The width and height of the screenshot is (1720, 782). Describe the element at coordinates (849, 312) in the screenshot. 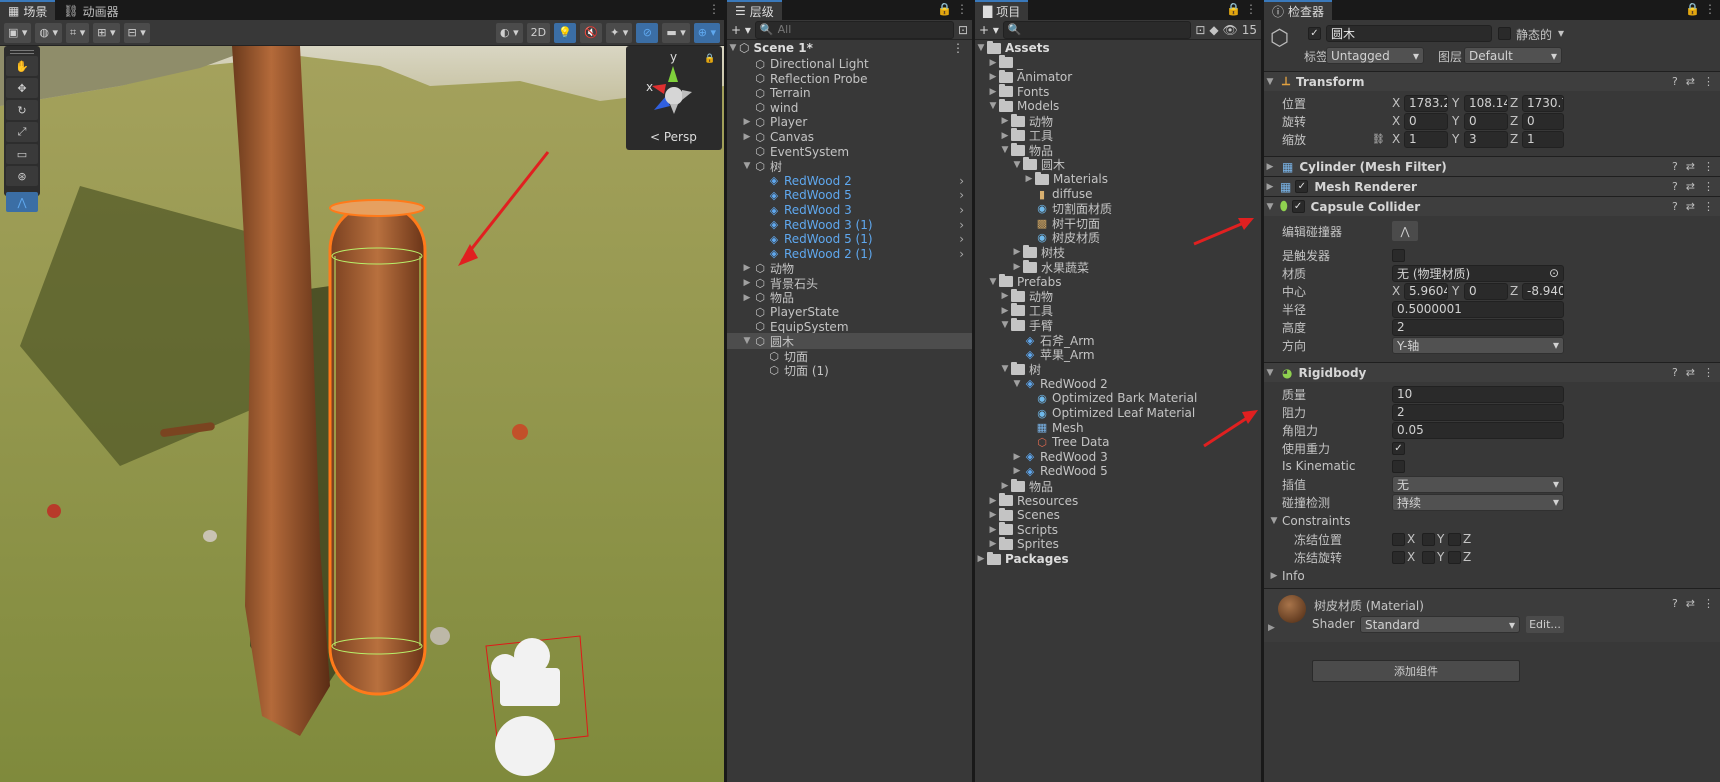

I see `hierarchy-item: ⬡ PlayerState` at that location.